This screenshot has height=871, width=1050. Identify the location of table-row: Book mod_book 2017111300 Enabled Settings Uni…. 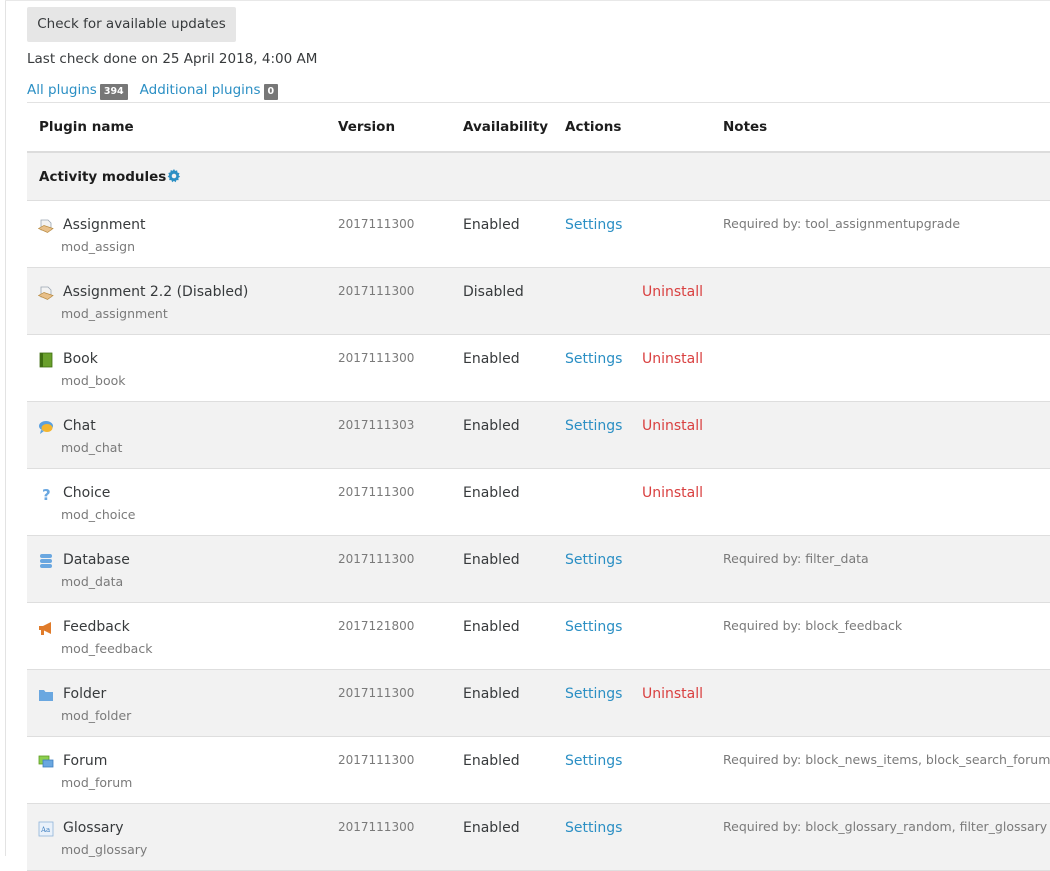
(538, 368).